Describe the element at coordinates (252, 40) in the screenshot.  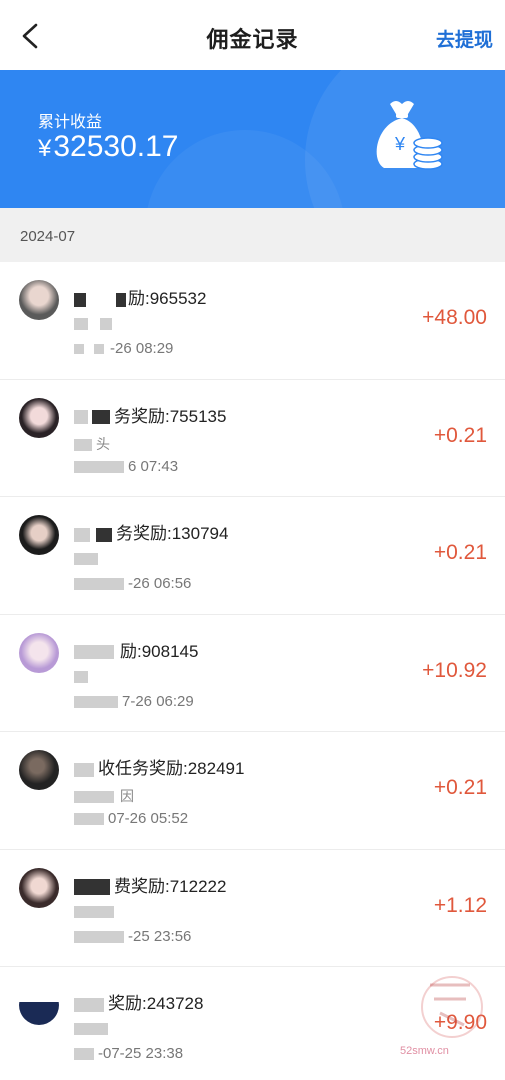
I see `page-title: 佣金记录` at that location.